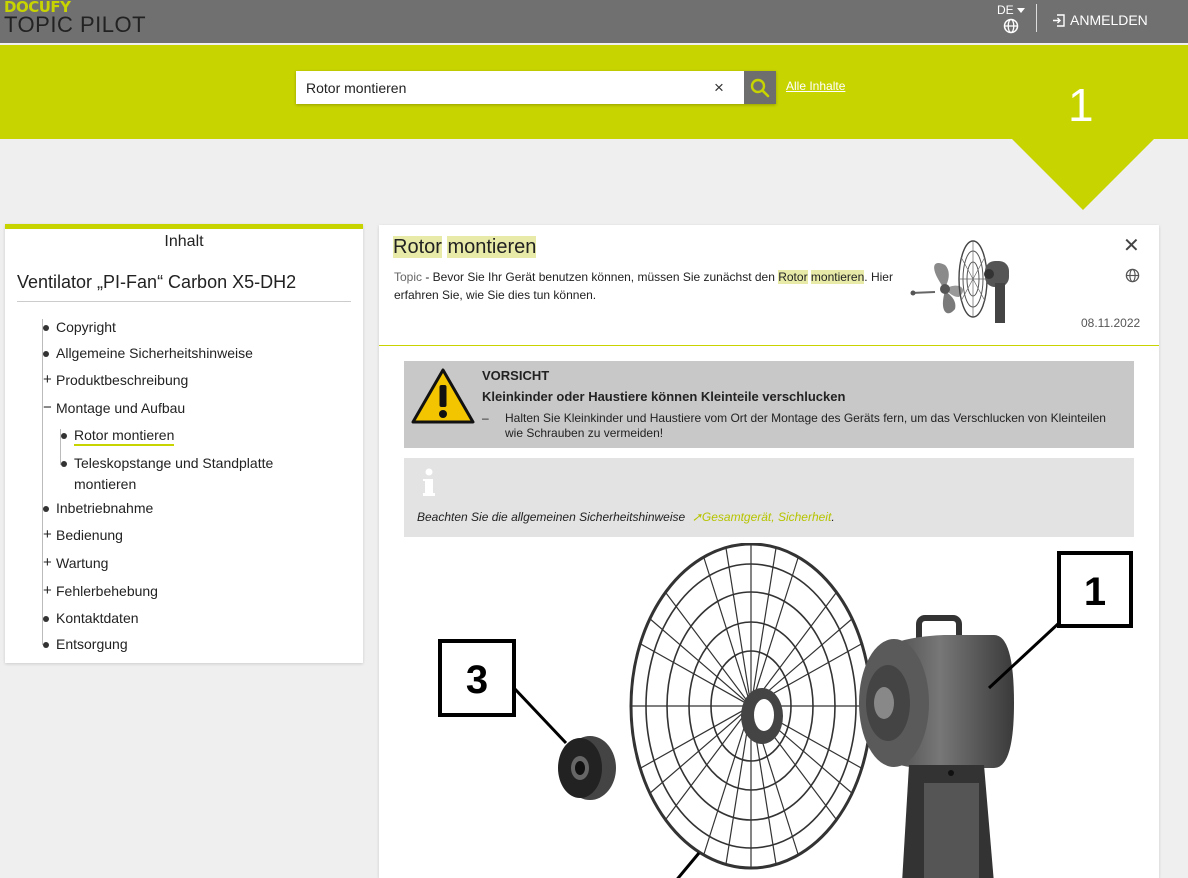  What do you see at coordinates (174, 473) in the screenshot?
I see `toc-item-label: Teleskopstange und Standplatte montieren` at bounding box center [174, 473].